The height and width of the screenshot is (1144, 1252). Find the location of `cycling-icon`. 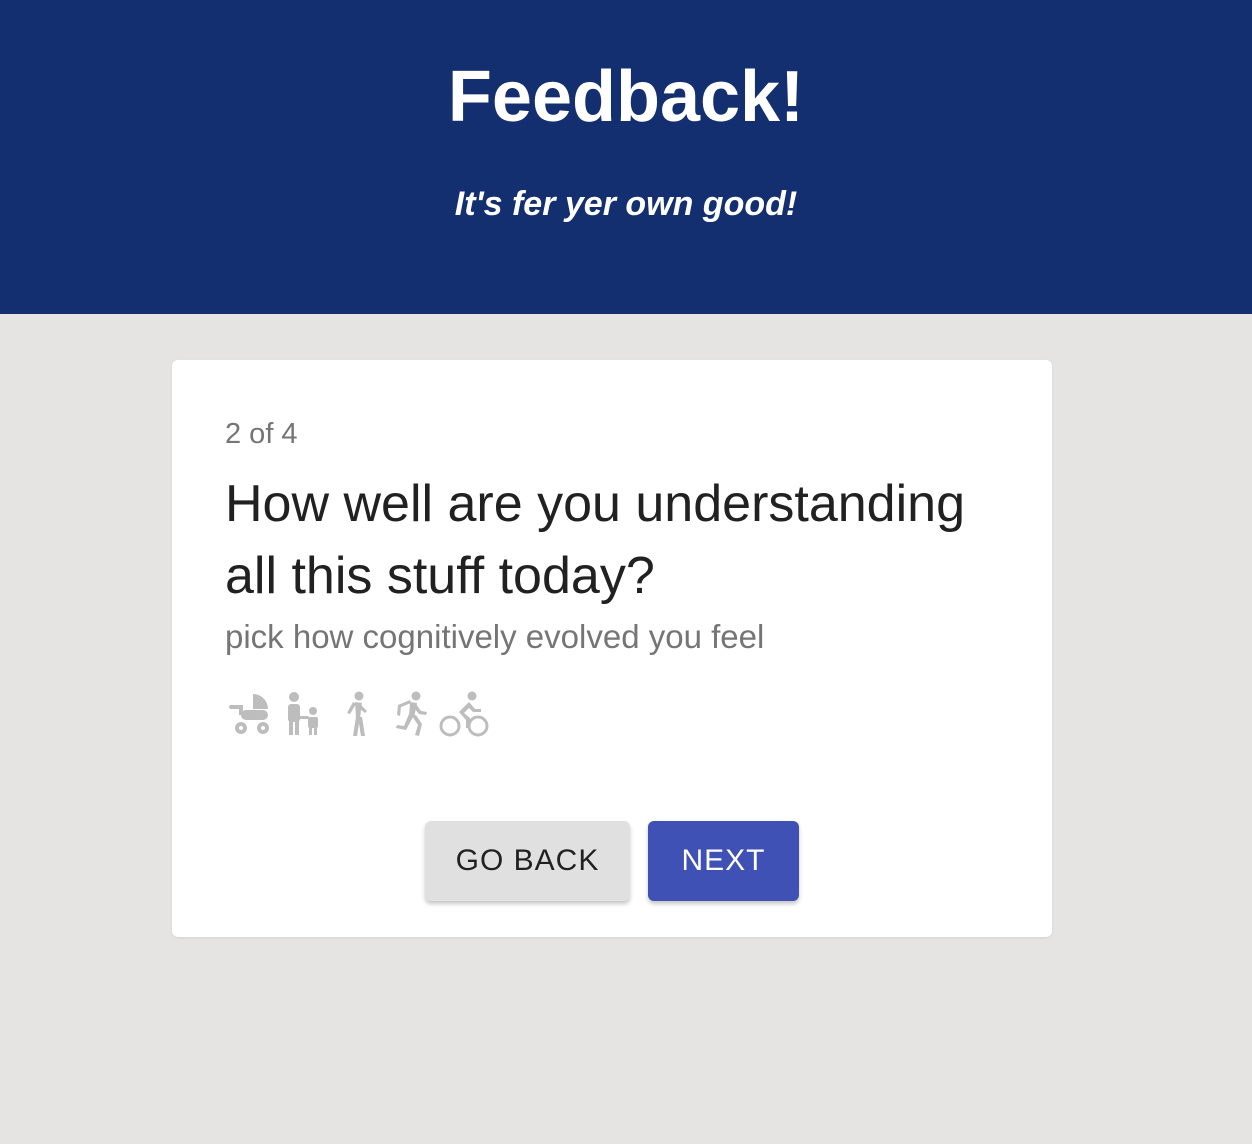

cycling-icon is located at coordinates (464, 714).